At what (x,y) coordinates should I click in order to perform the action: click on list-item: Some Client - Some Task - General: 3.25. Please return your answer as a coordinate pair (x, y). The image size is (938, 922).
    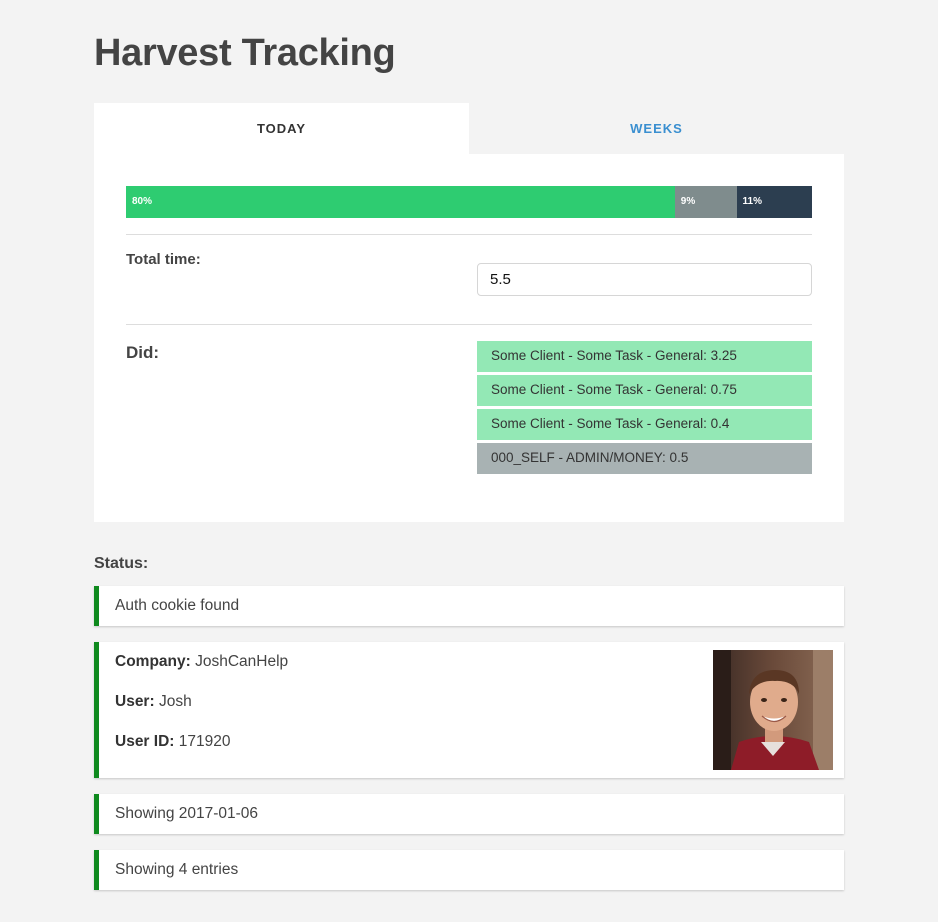
    Looking at the image, I should click on (644, 356).